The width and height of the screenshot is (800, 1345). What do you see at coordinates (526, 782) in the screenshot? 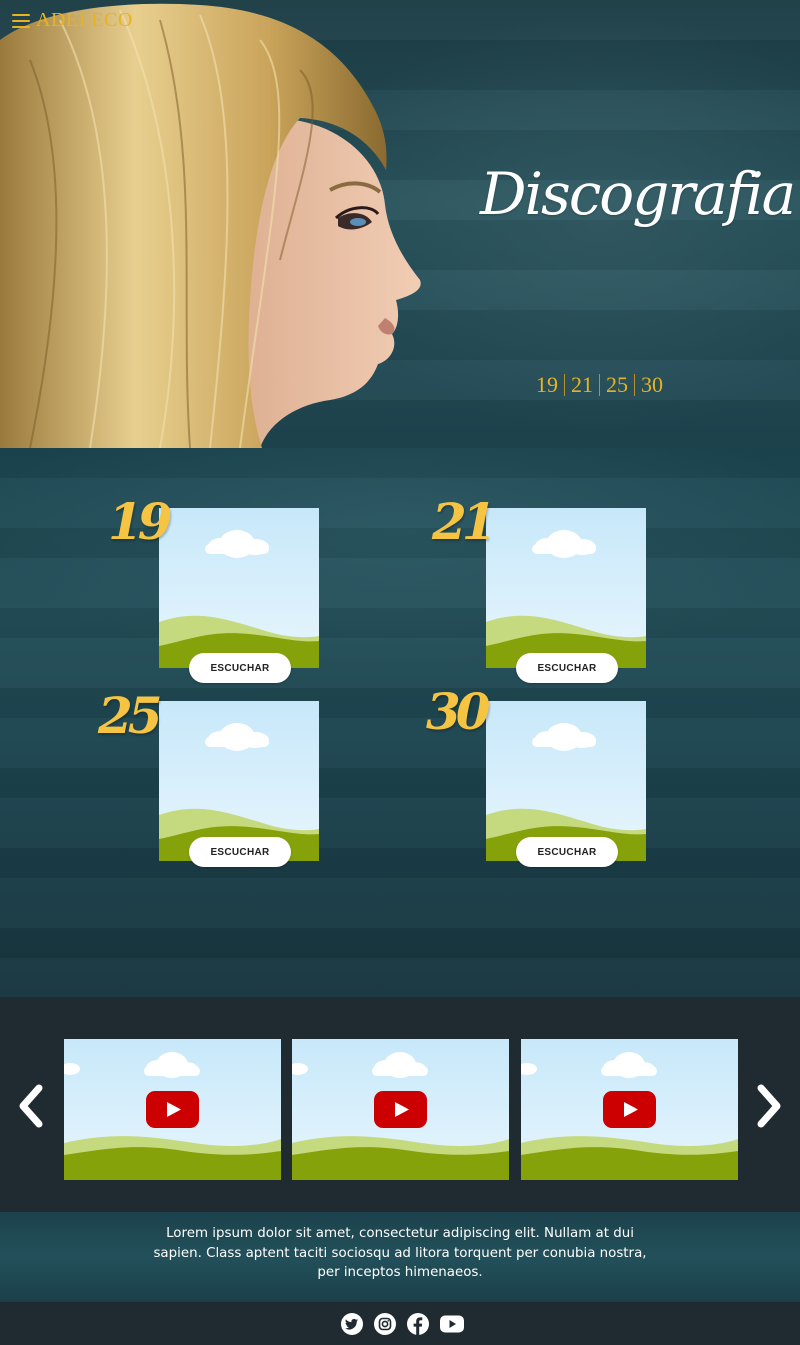
I see `album-card-30: 30 ESCUCHAR` at bounding box center [526, 782].